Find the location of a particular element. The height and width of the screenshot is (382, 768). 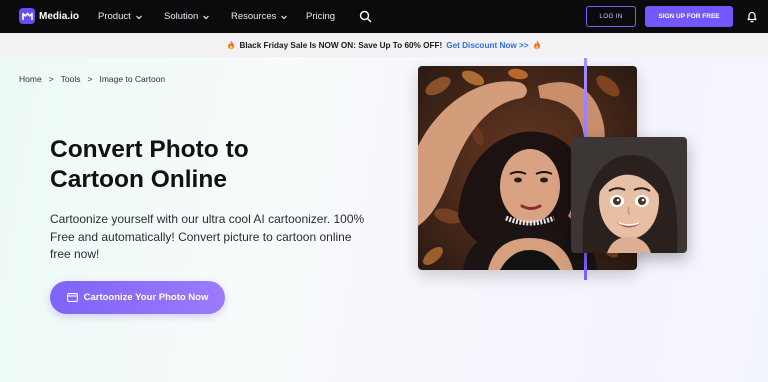

nav-item-label: Solution is located at coordinates (181, 16).